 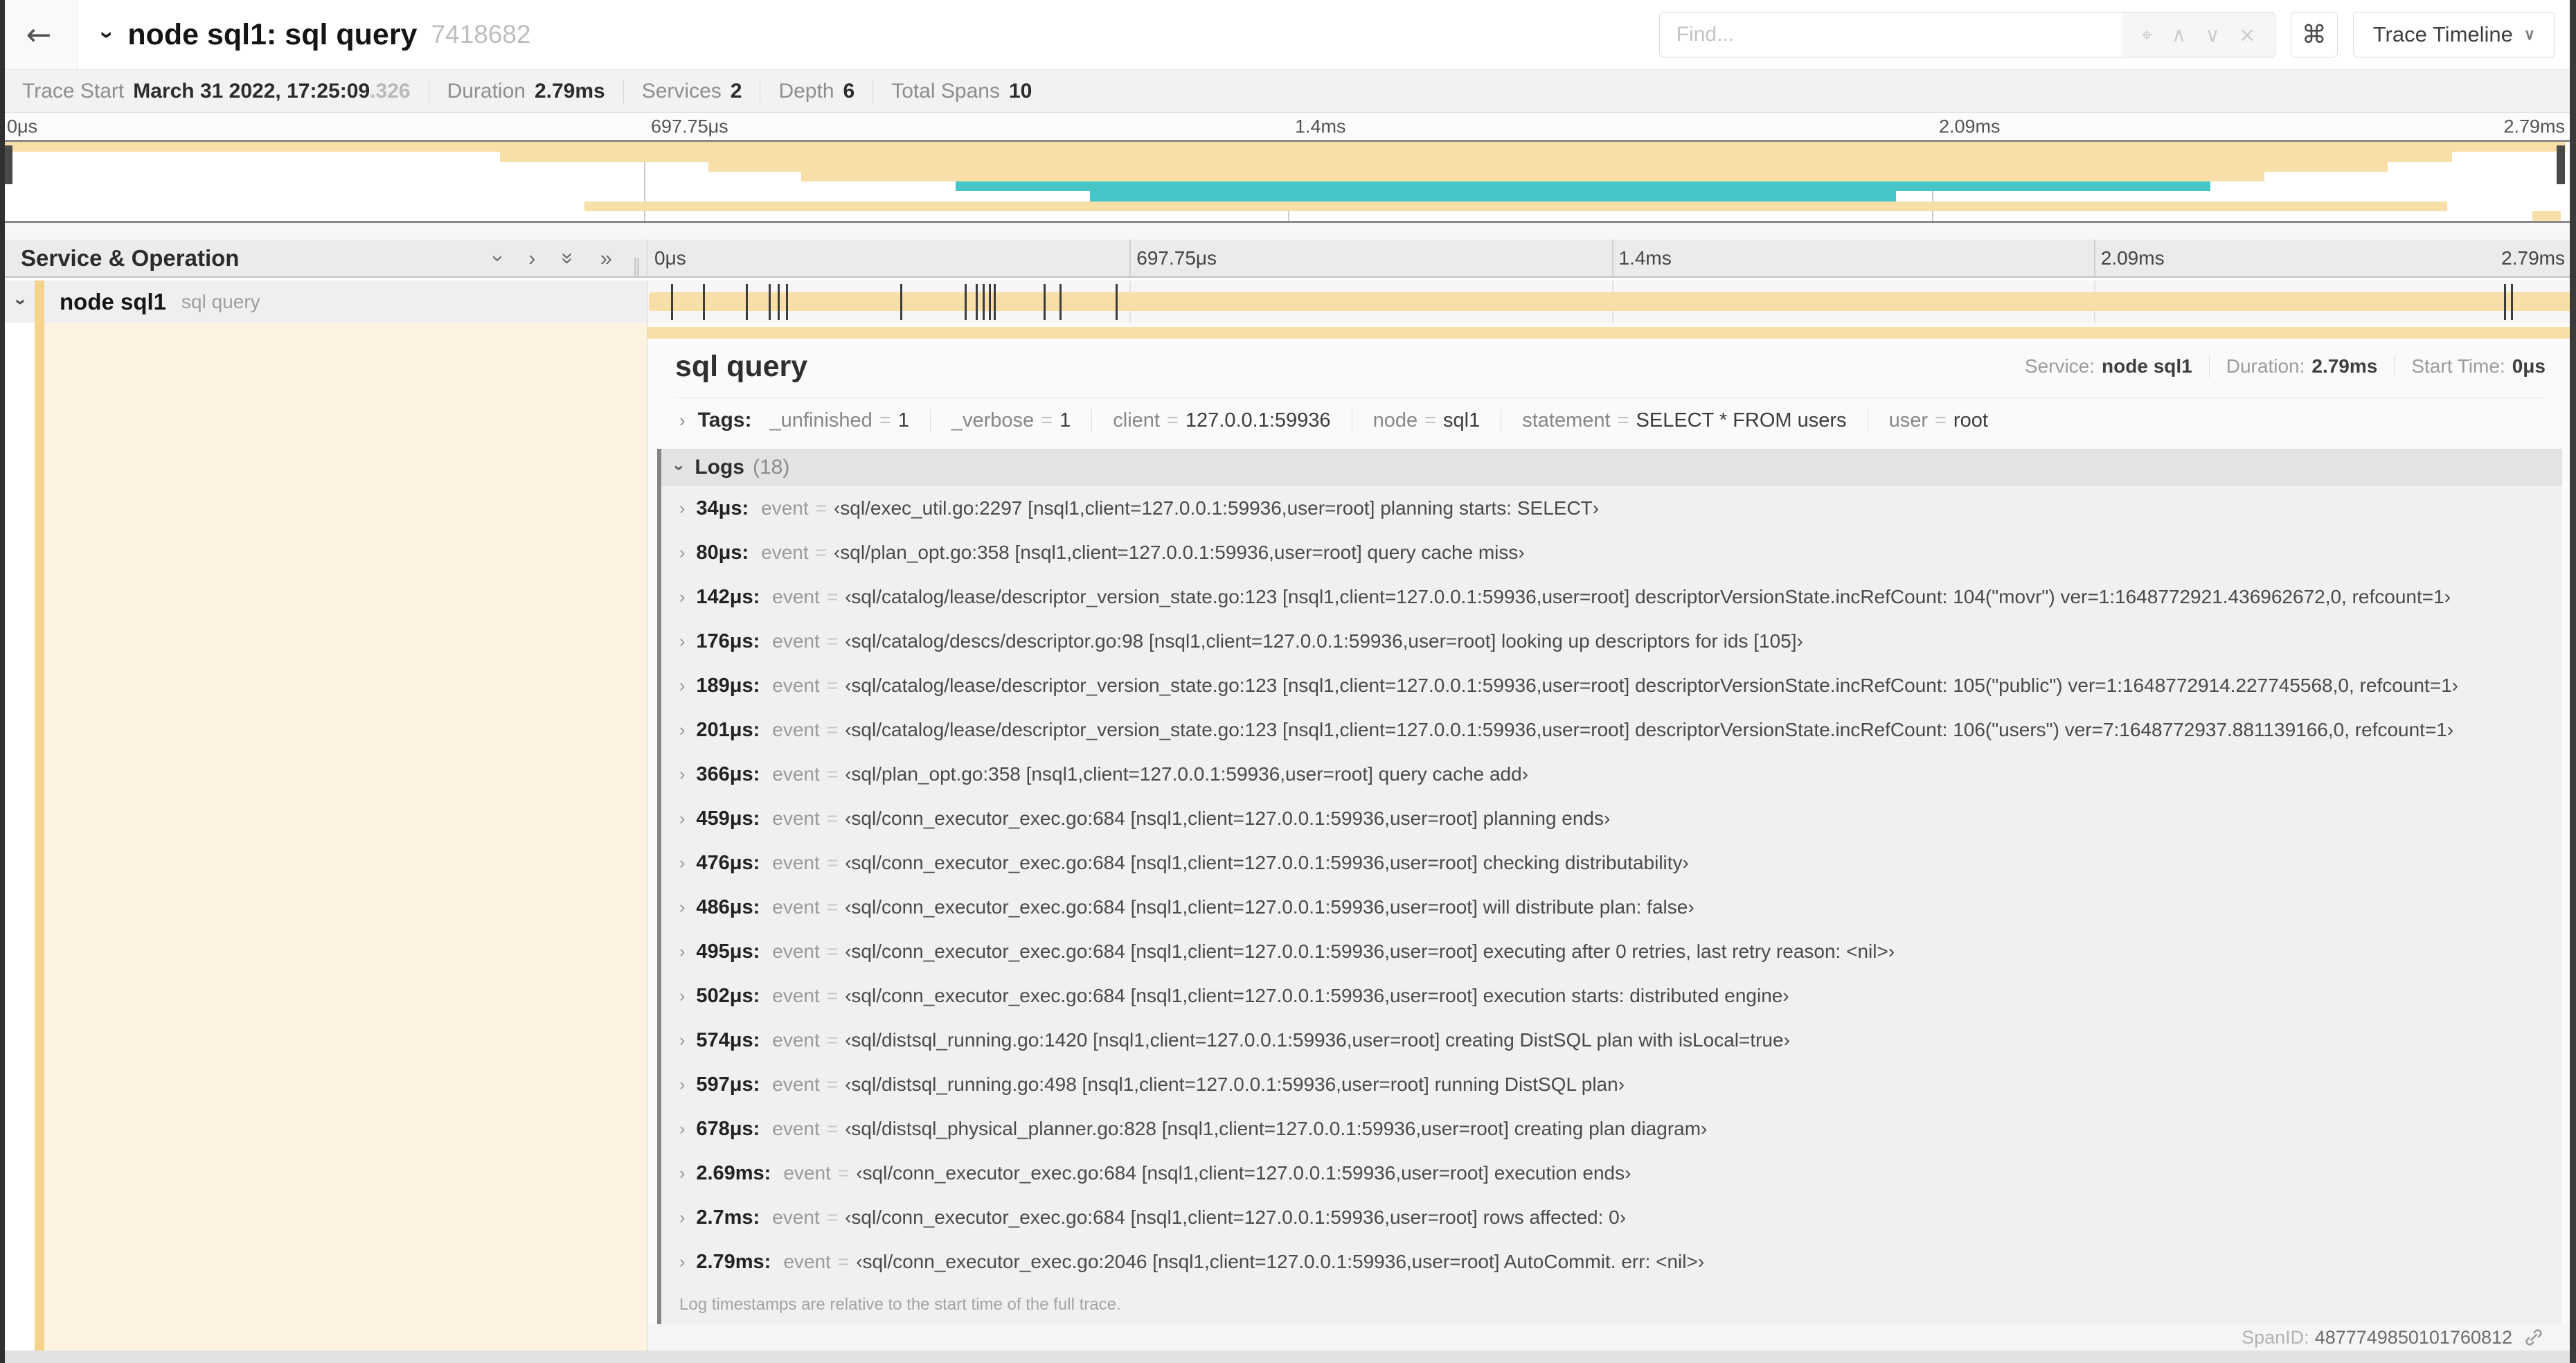 What do you see at coordinates (682, 421) in the screenshot?
I see `tags-expand-chevron-icon: ›` at bounding box center [682, 421].